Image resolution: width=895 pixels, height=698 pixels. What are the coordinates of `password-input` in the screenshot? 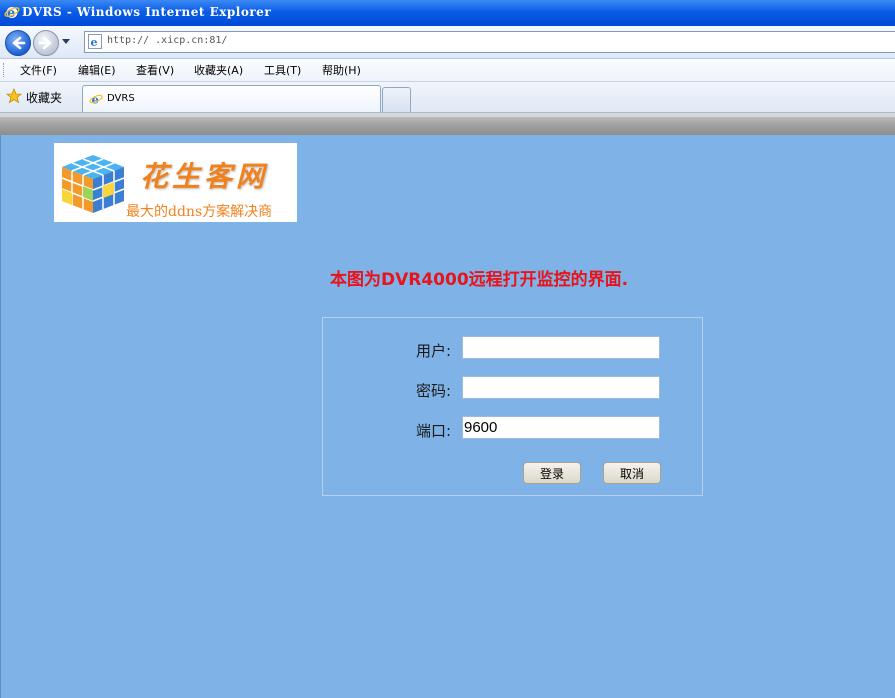 It's located at (561, 387).